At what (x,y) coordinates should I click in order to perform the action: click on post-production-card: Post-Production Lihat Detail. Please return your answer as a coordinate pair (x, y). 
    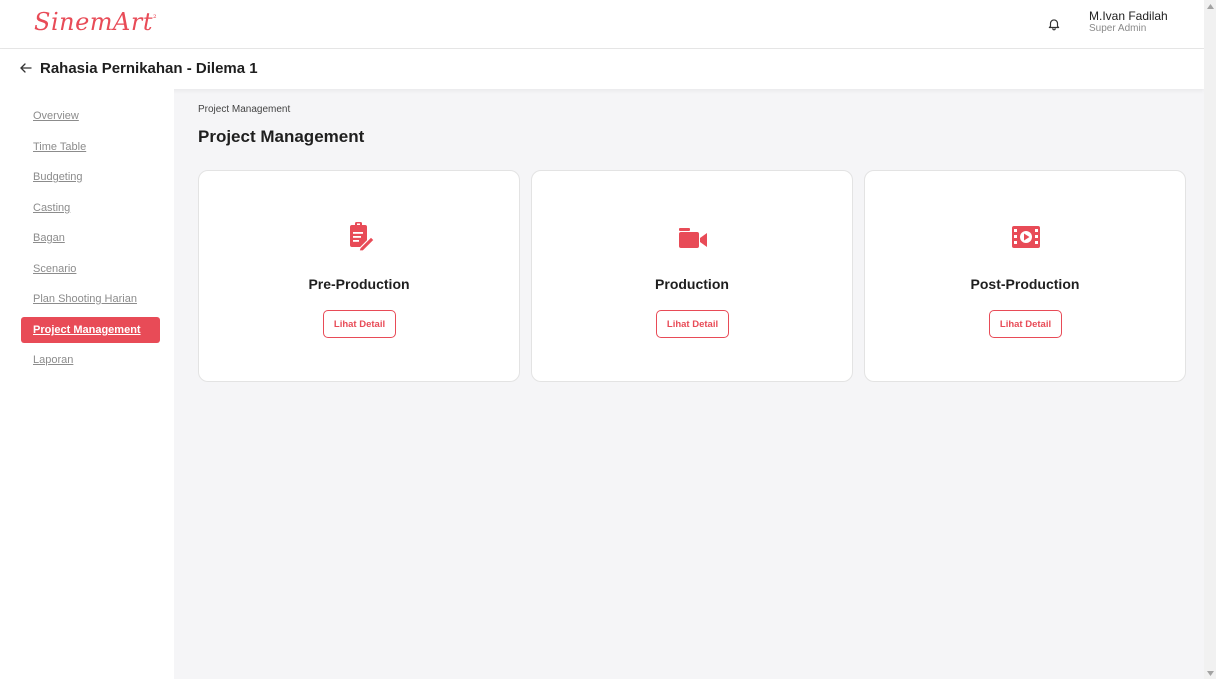
    Looking at the image, I should click on (1025, 276).